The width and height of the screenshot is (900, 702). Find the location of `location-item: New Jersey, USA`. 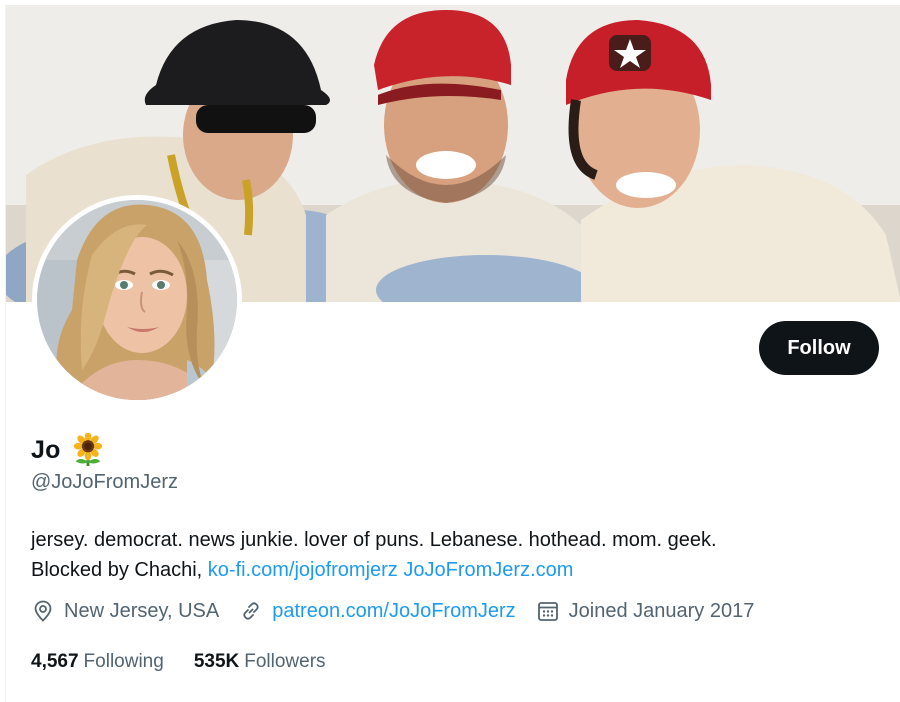

location-item: New Jersey, USA is located at coordinates (125, 611).